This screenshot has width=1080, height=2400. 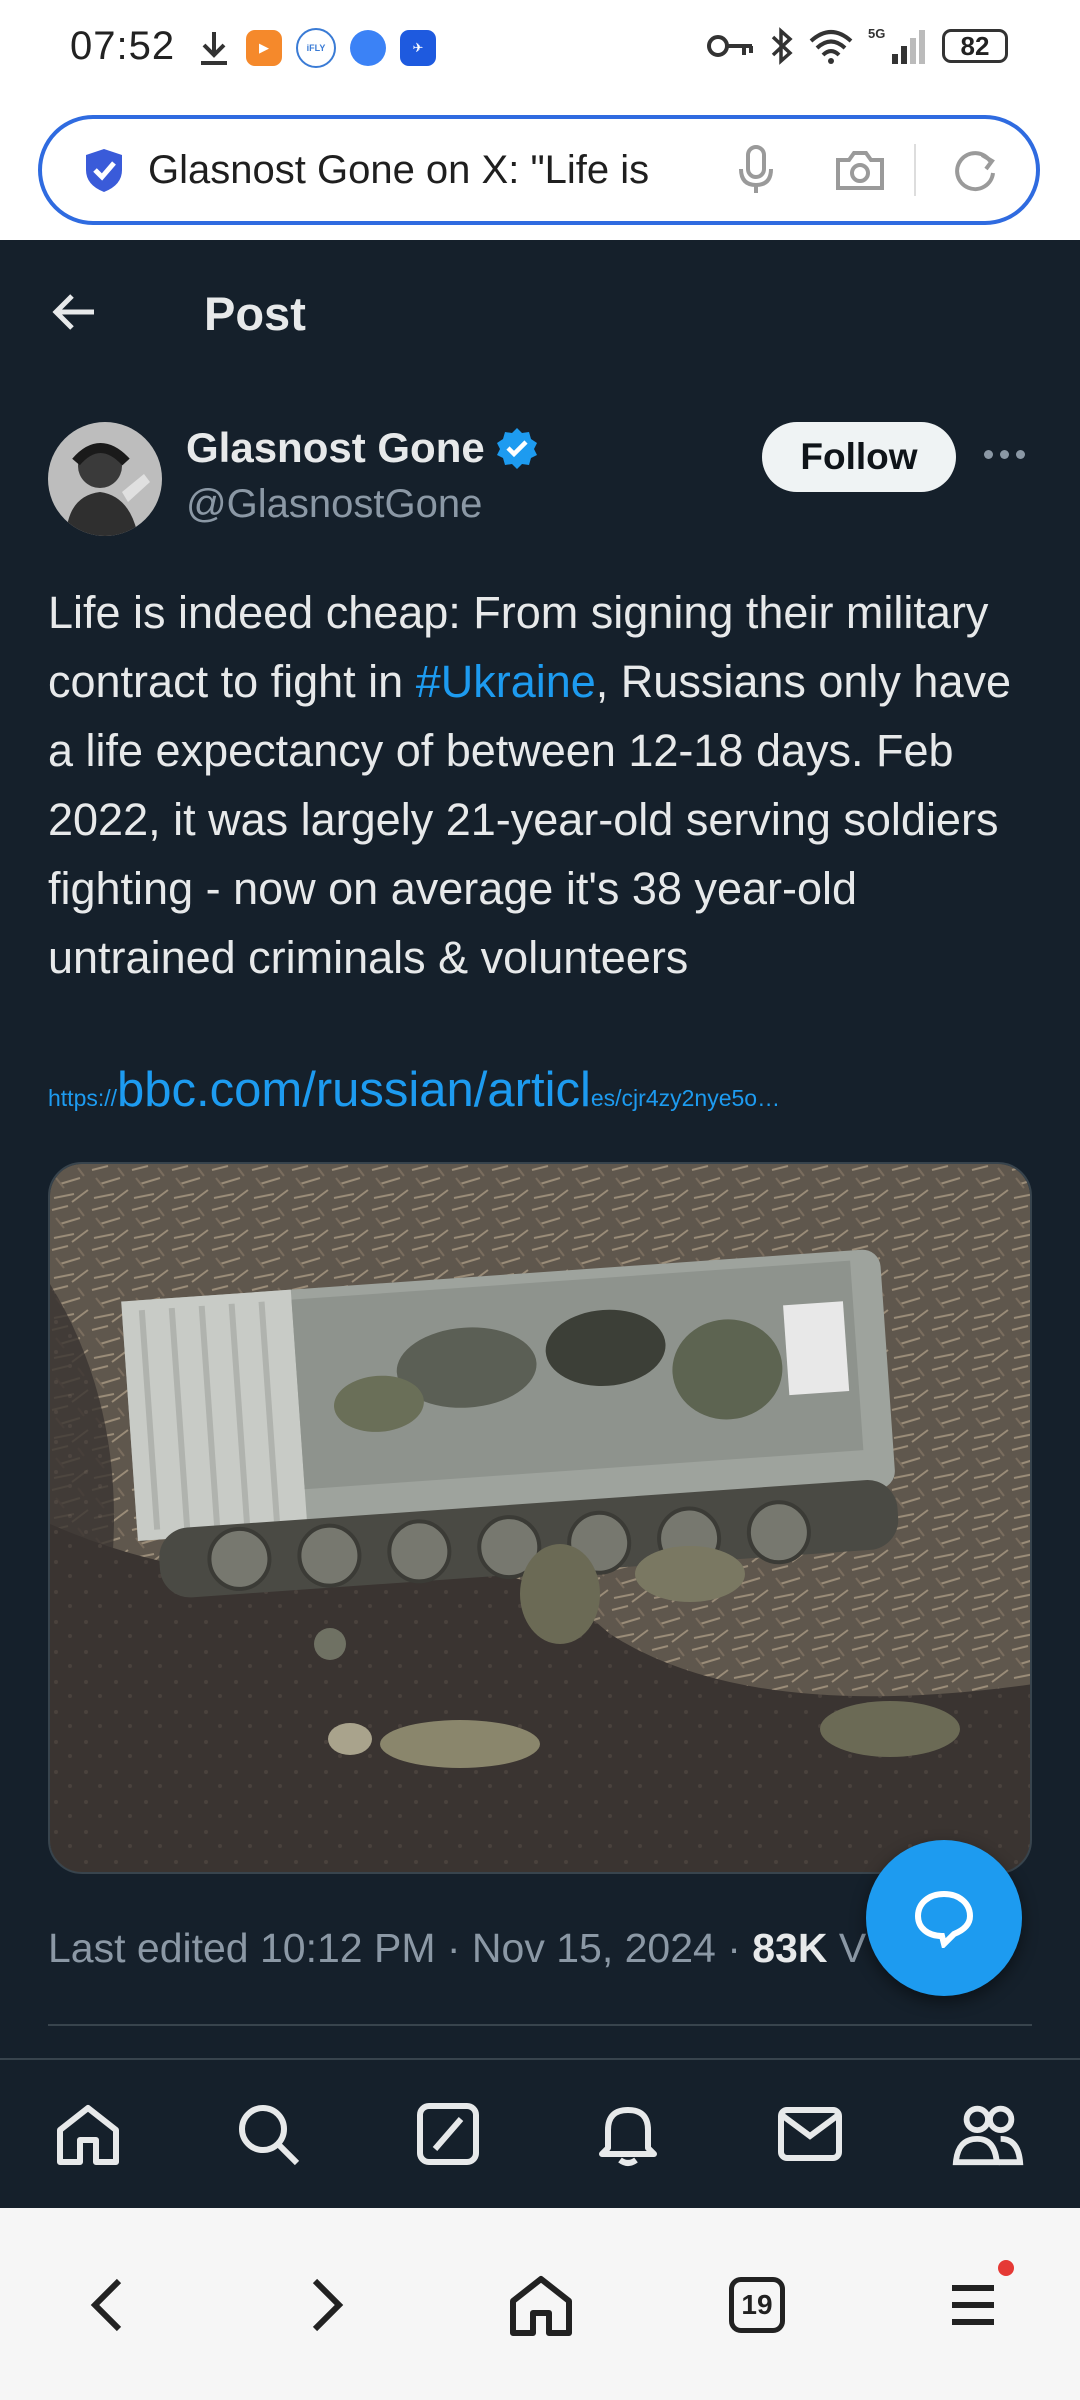 What do you see at coordinates (335, 448) in the screenshot?
I see `author-name: Glasnost Gone` at bounding box center [335, 448].